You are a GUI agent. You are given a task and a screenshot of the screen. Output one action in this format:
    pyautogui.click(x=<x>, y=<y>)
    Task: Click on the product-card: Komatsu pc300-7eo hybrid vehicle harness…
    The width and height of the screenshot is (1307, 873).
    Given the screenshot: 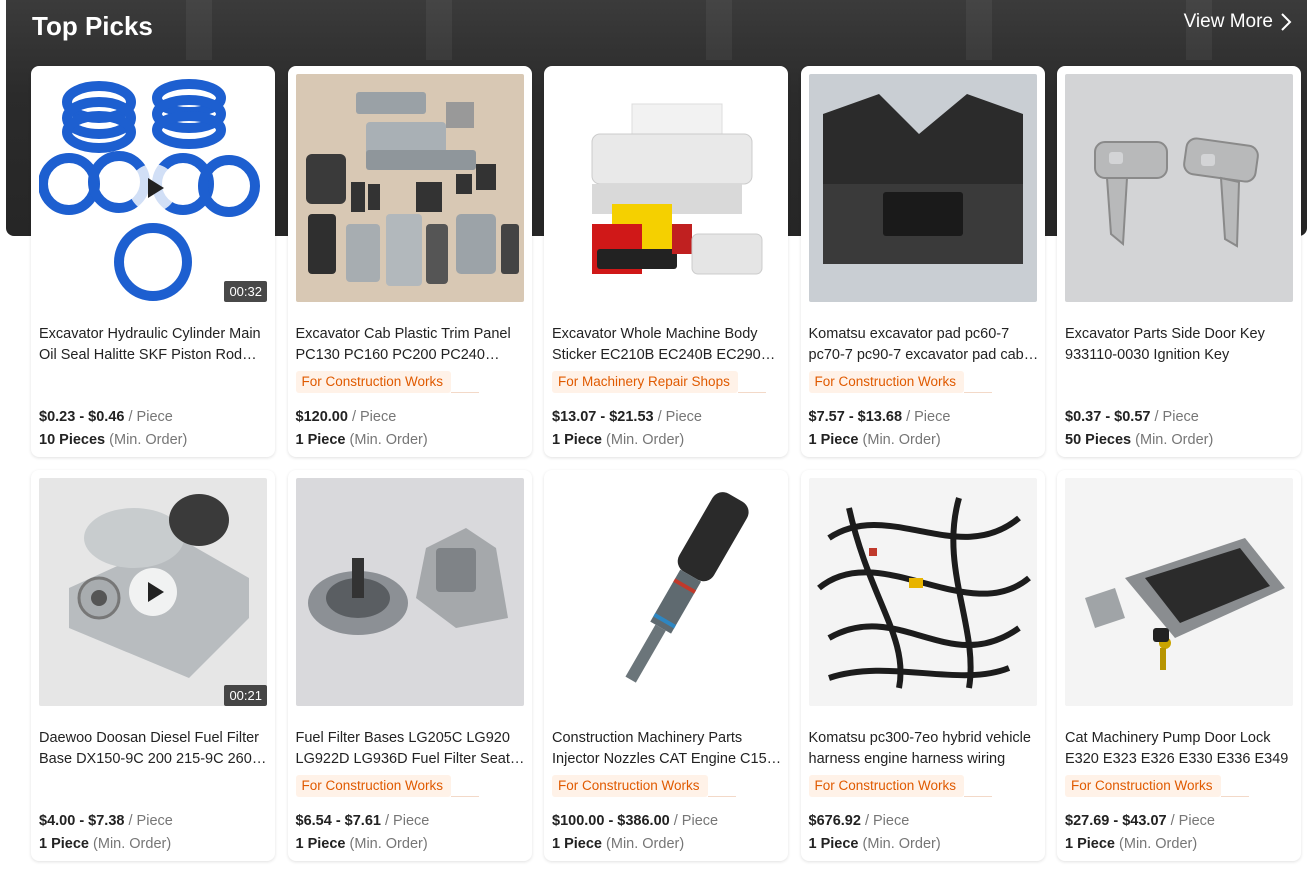 What is the action you would take?
    pyautogui.click(x=922, y=665)
    